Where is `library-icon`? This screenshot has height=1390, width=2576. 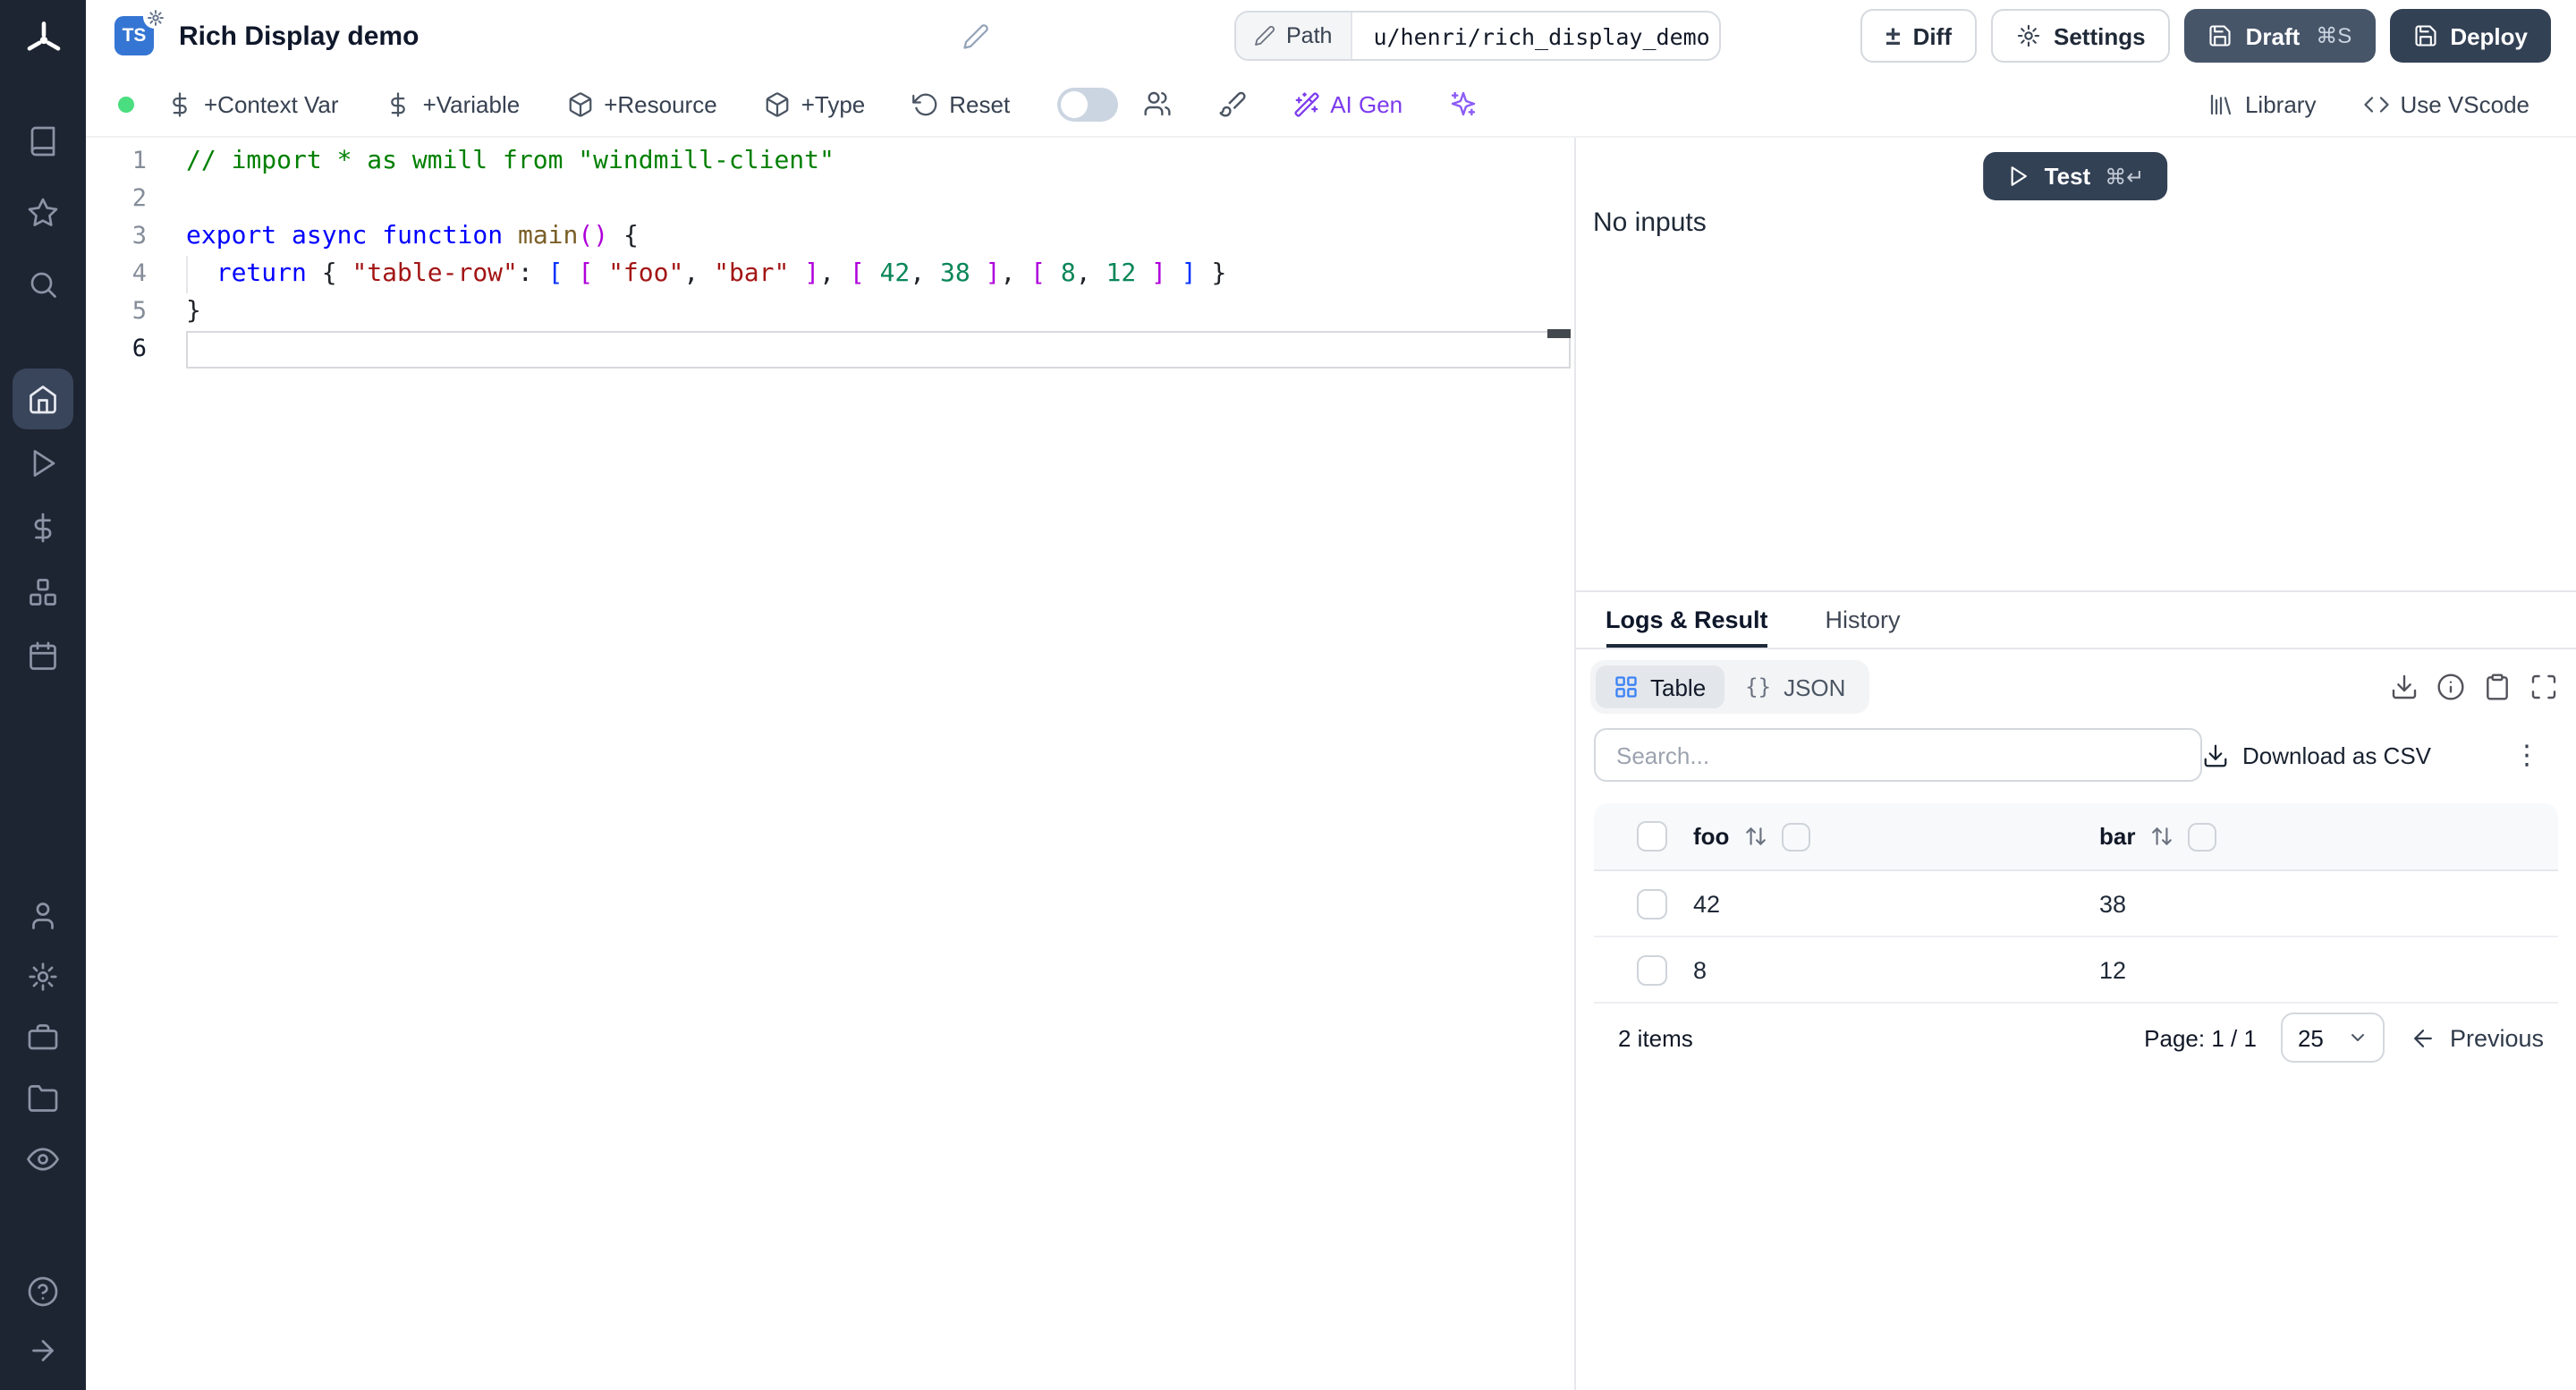 library-icon is located at coordinates (2221, 103).